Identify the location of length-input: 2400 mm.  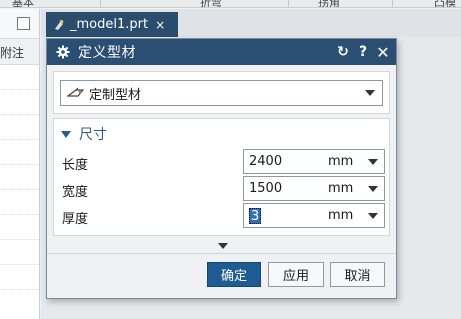
(314, 161).